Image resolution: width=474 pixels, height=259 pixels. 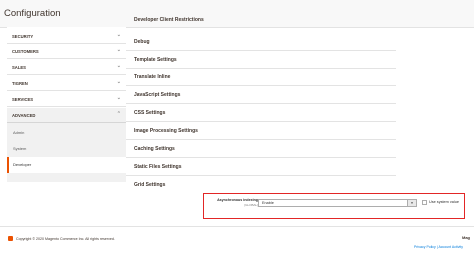 What do you see at coordinates (66, 36) in the screenshot?
I see `sidebar-section-security: SECURITY ⌄` at bounding box center [66, 36].